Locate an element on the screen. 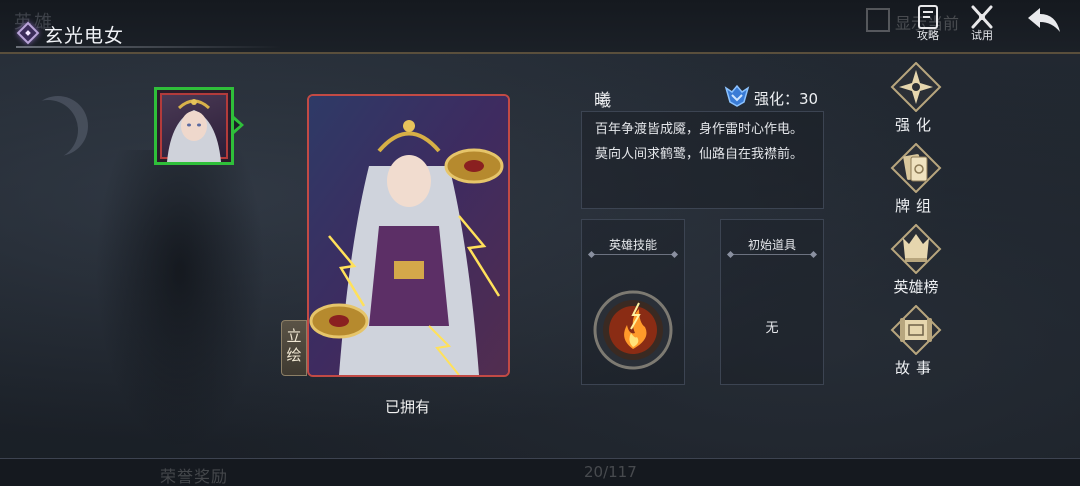 This screenshot has width=1080, height=486. hero-skill-panel: 英雄技能 is located at coordinates (633, 302).